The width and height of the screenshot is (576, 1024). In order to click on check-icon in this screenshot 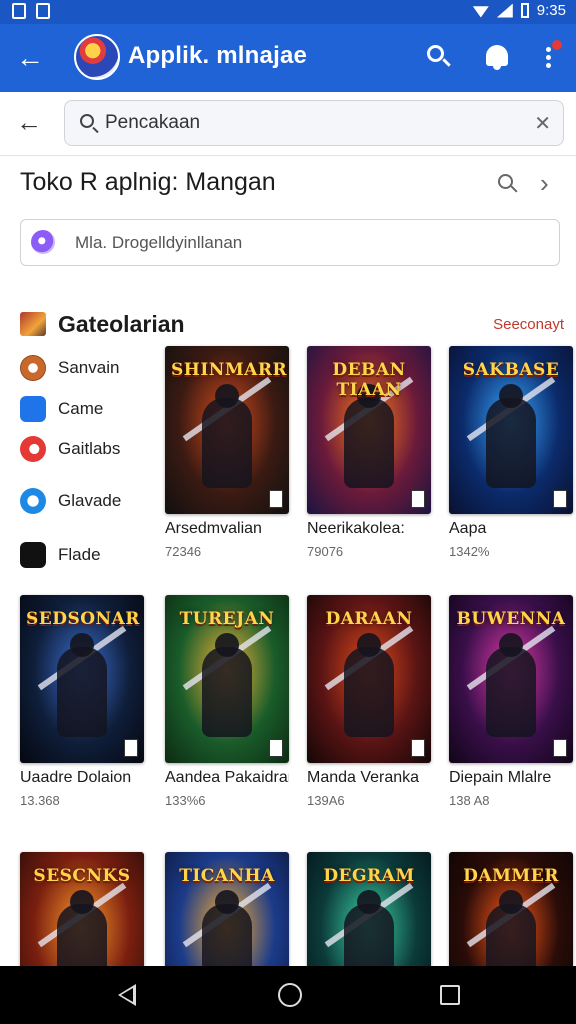, I will do `click(33, 409)`.